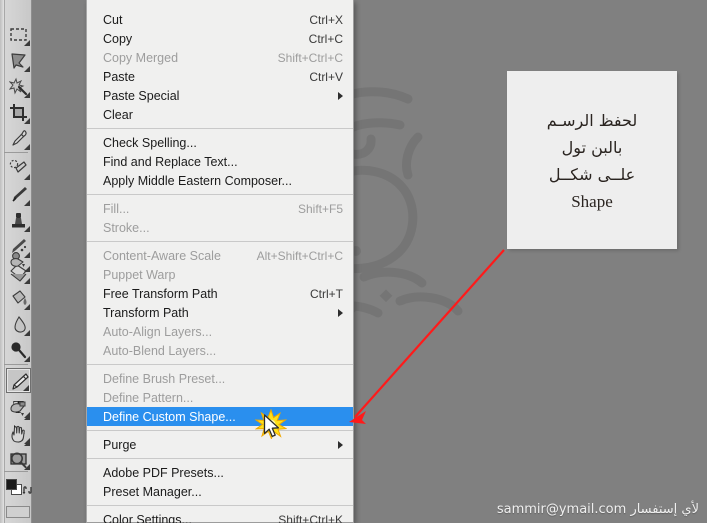 The image size is (707, 523). Describe the element at coordinates (326, 19) in the screenshot. I see `menu-item-shortcut: Ctrl+X` at that location.